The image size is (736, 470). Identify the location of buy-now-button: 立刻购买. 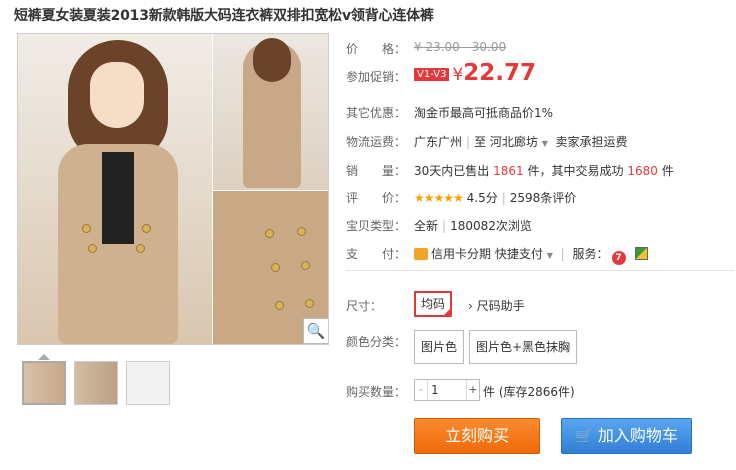
(477, 436).